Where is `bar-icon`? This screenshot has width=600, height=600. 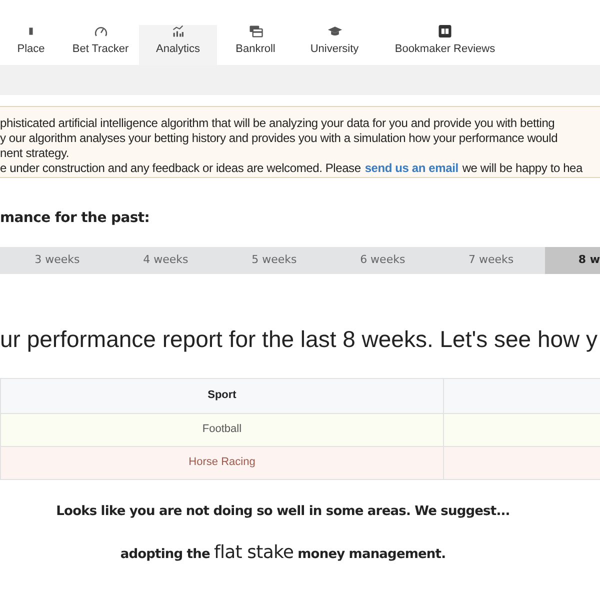
bar-icon is located at coordinates (31, 31).